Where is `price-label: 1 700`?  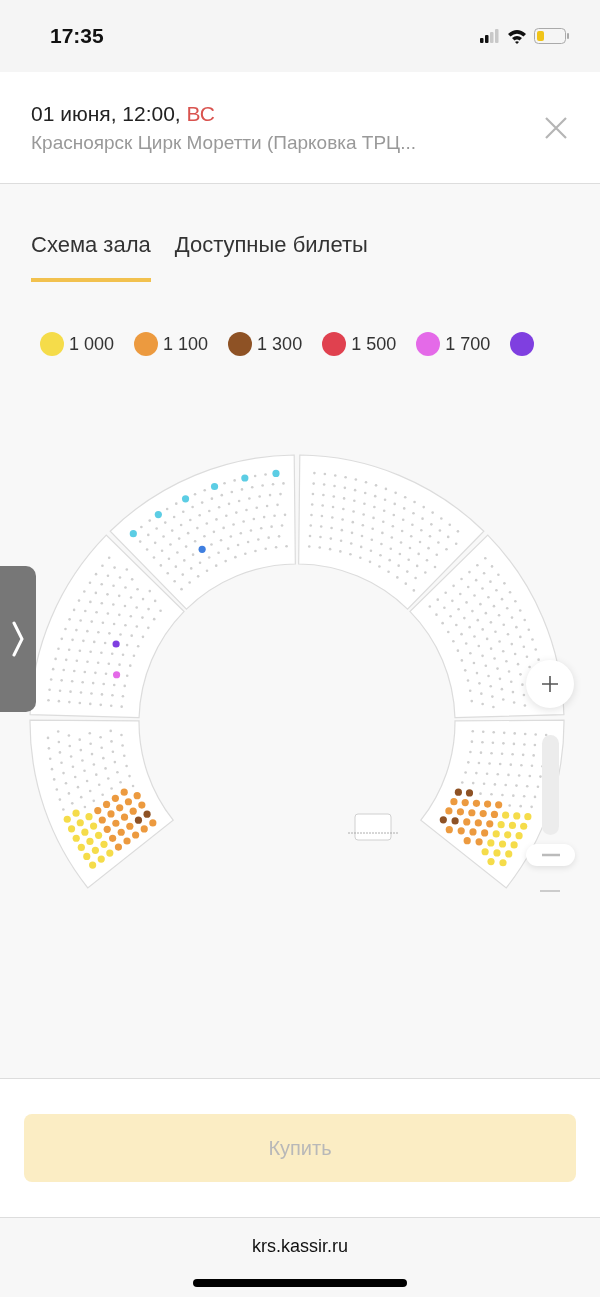 price-label: 1 700 is located at coordinates (468, 344).